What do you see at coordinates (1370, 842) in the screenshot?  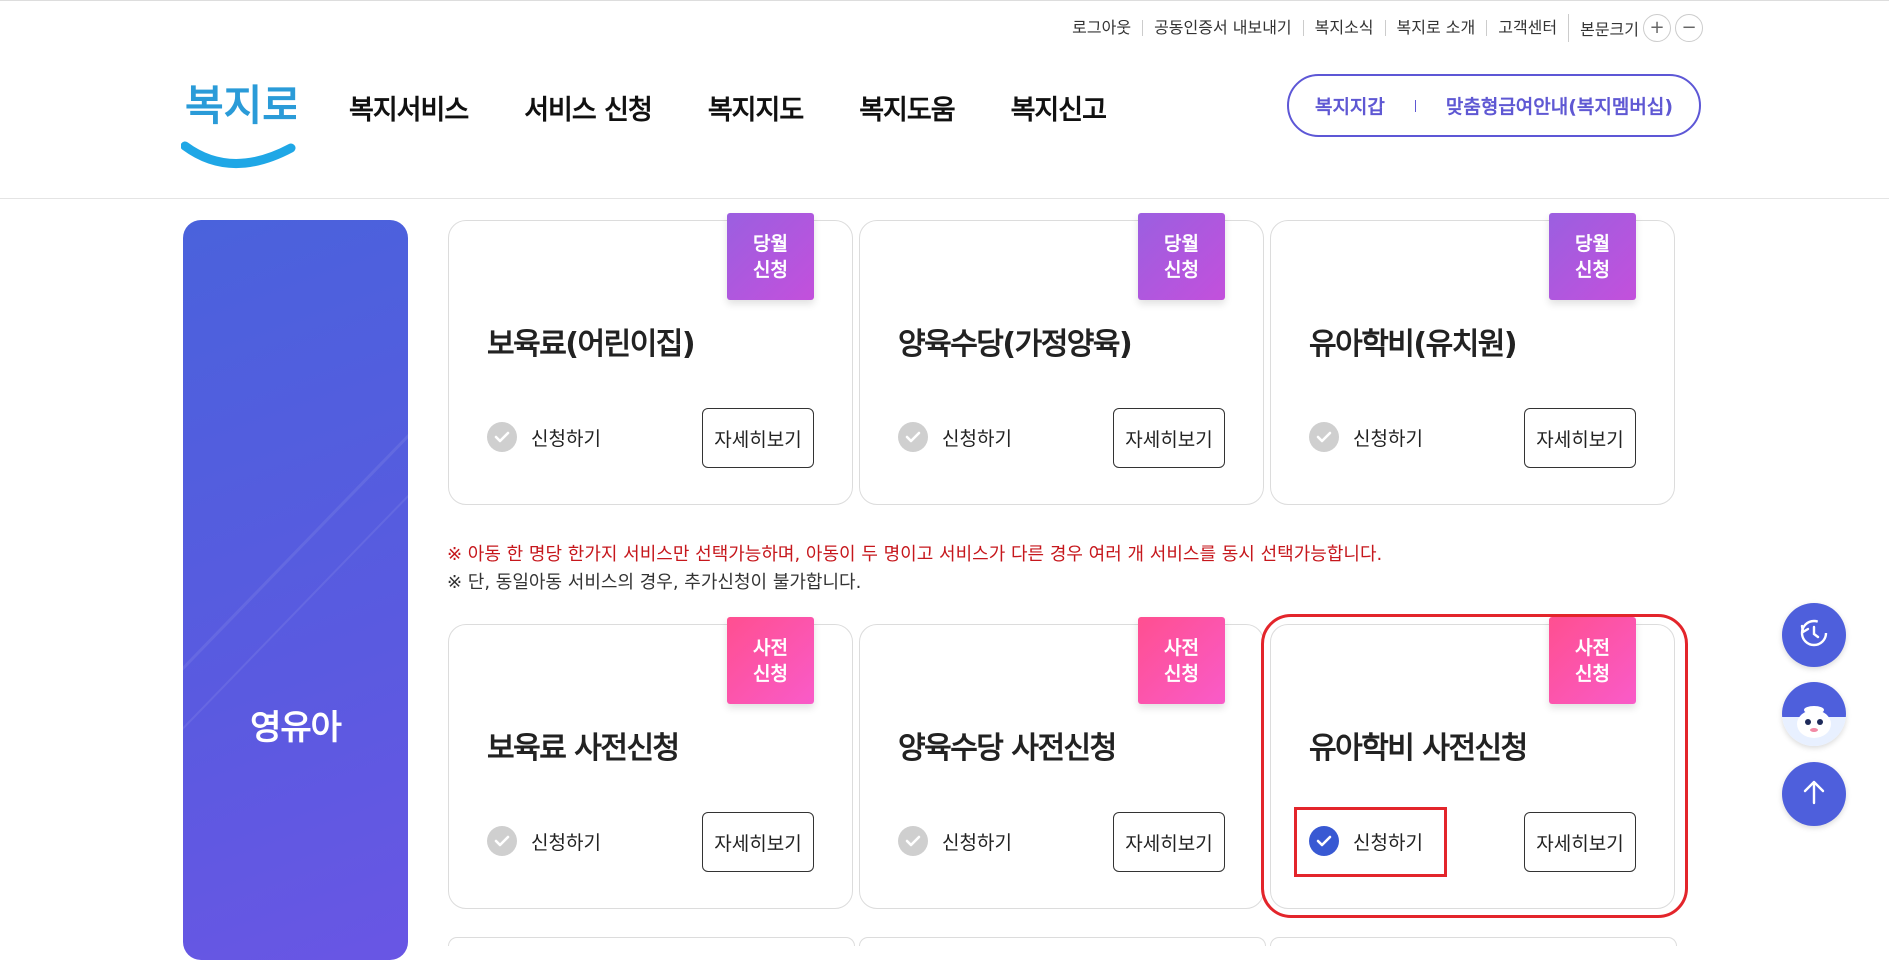 I see `highlight-box-apply` at bounding box center [1370, 842].